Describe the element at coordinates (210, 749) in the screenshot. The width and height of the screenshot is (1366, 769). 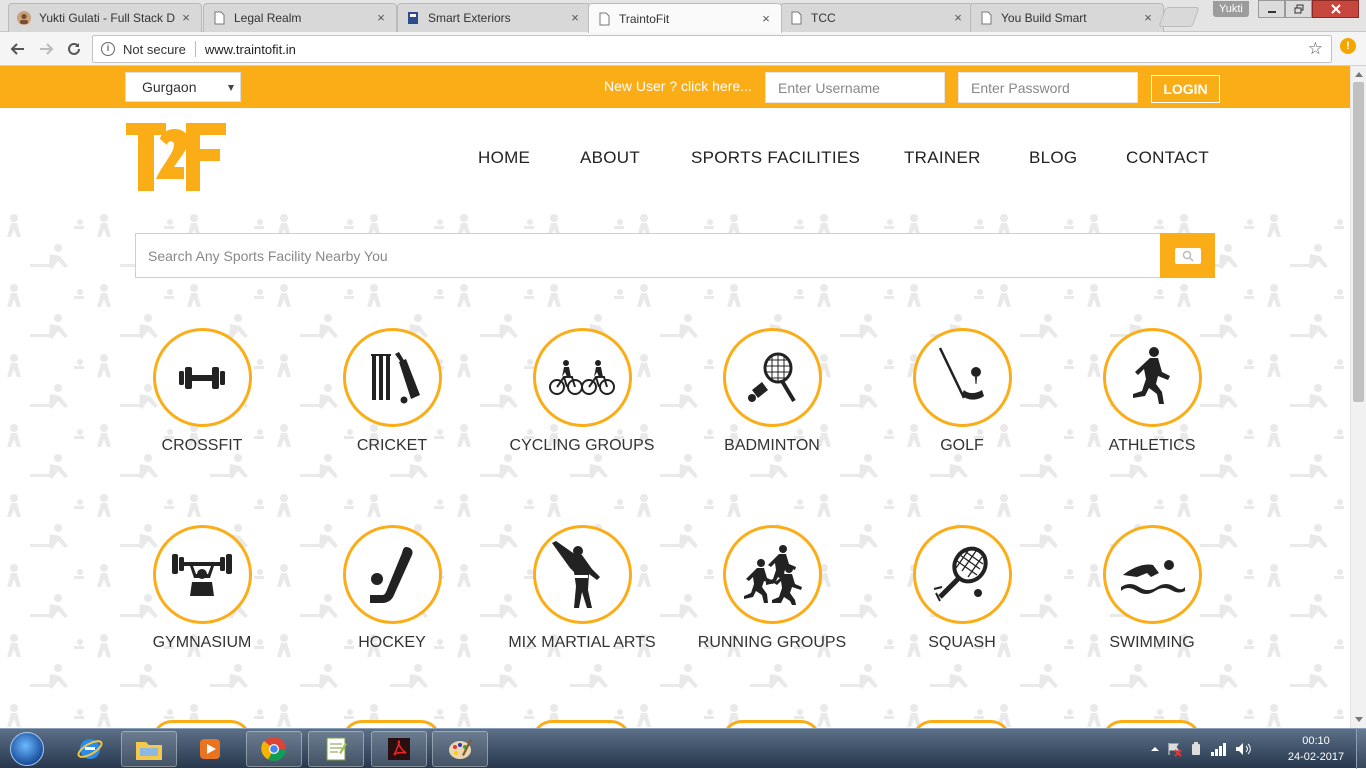
I see `taskbar-media-player` at that location.